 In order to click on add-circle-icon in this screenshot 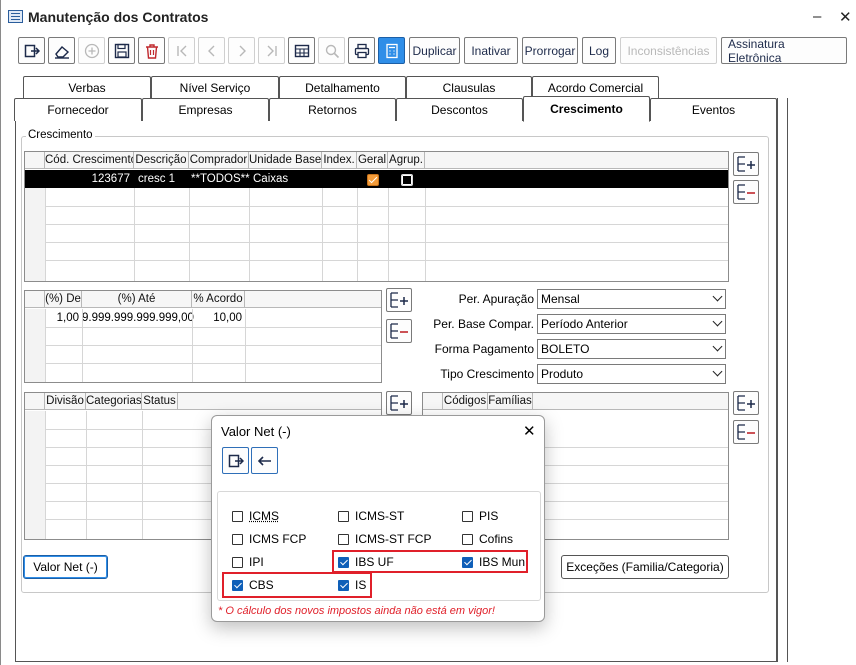, I will do `click(91, 50)`.